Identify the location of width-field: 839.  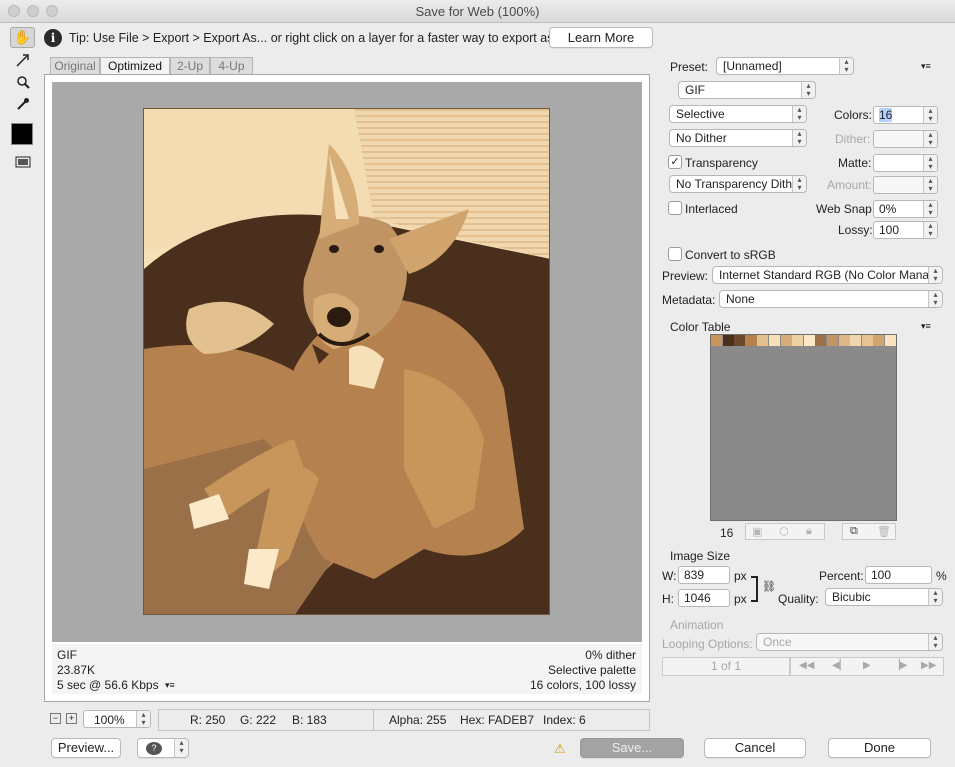
(704, 575).